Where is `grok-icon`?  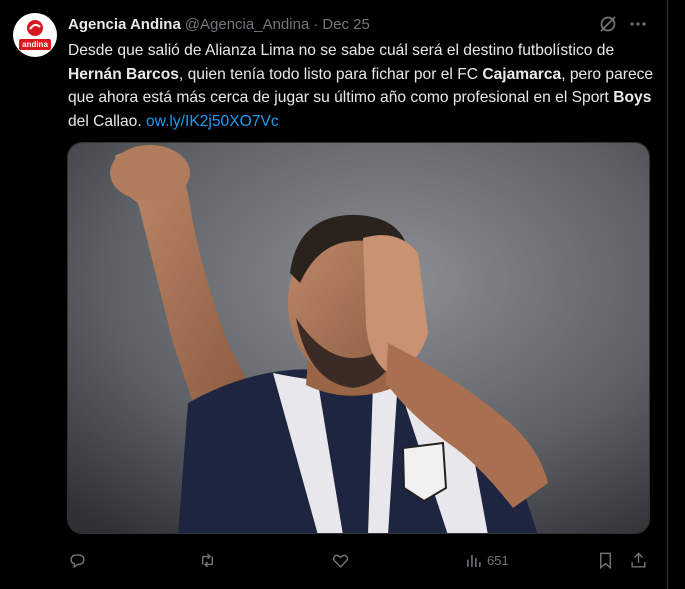 grok-icon is located at coordinates (608, 24).